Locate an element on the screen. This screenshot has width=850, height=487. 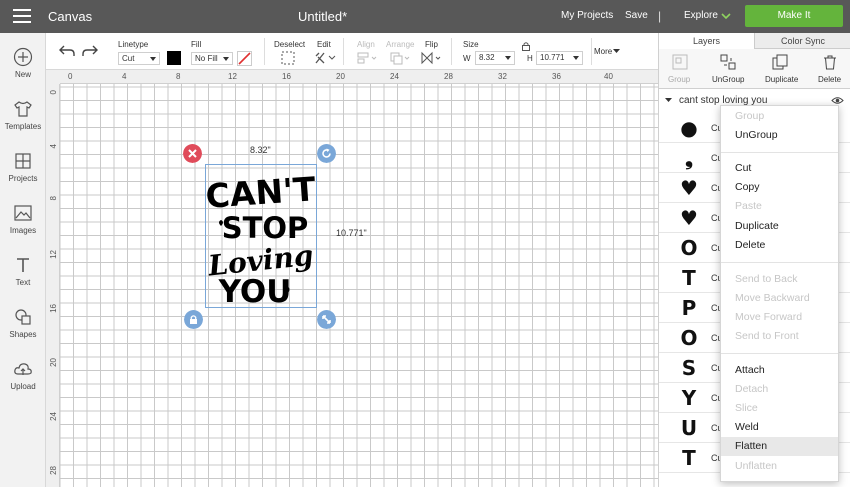
lock-aspect-icon is located at coordinates (526, 46).